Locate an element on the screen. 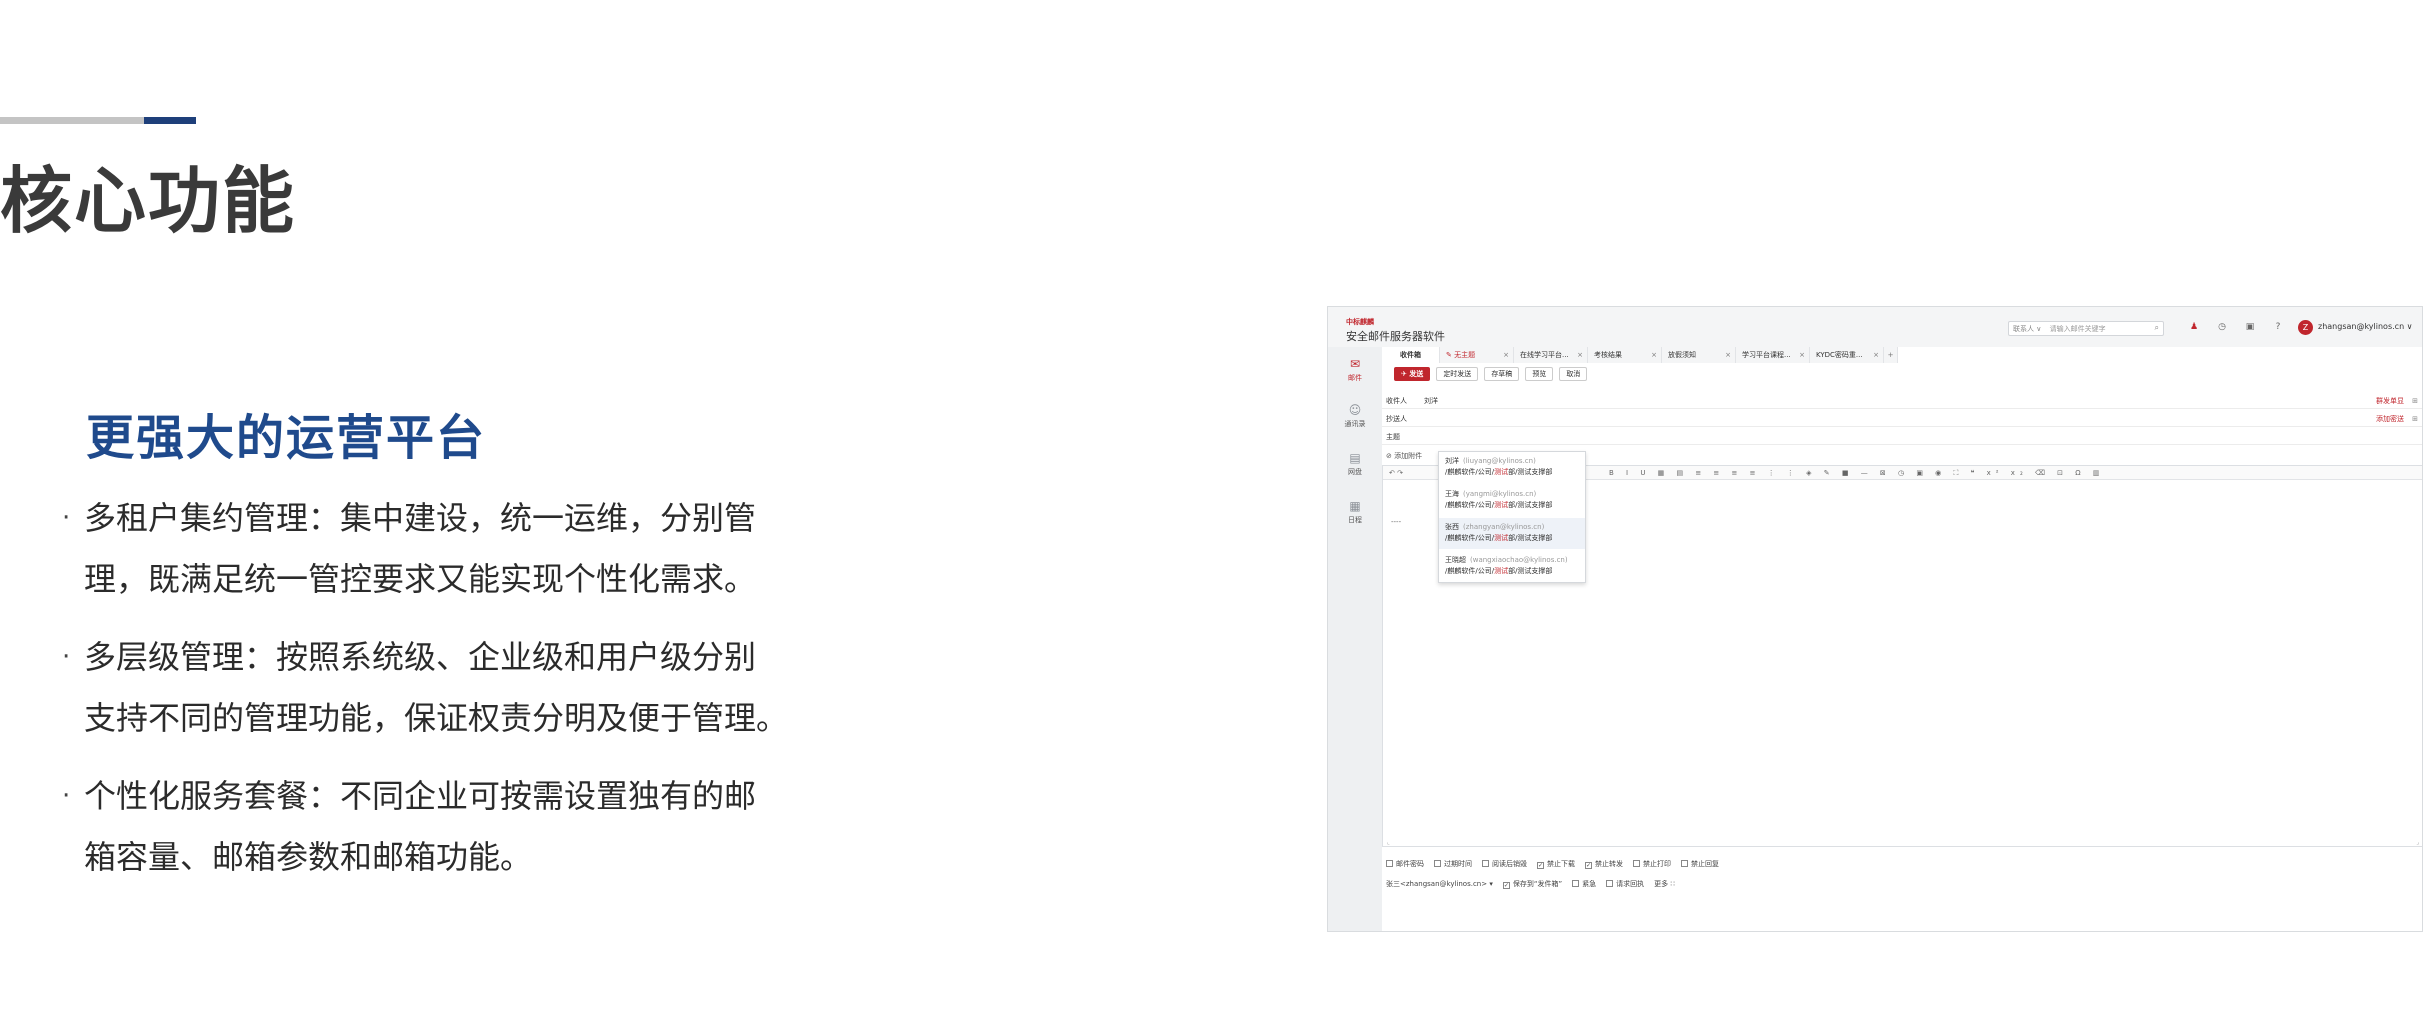  option-save-sent: ✓ 保存到“发件箱” is located at coordinates (1532, 884).